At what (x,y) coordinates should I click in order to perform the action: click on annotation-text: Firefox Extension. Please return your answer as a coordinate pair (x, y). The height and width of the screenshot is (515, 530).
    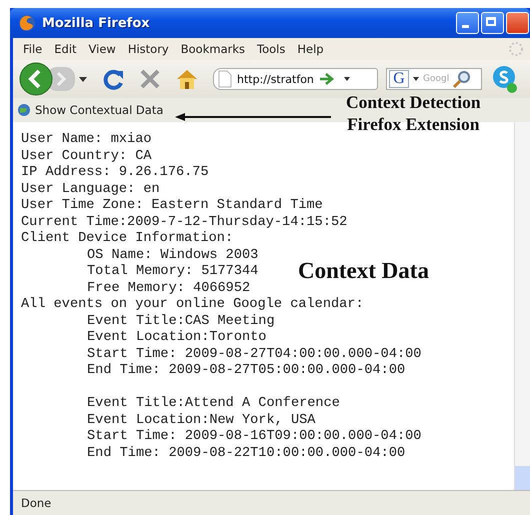
    Looking at the image, I should click on (413, 124).